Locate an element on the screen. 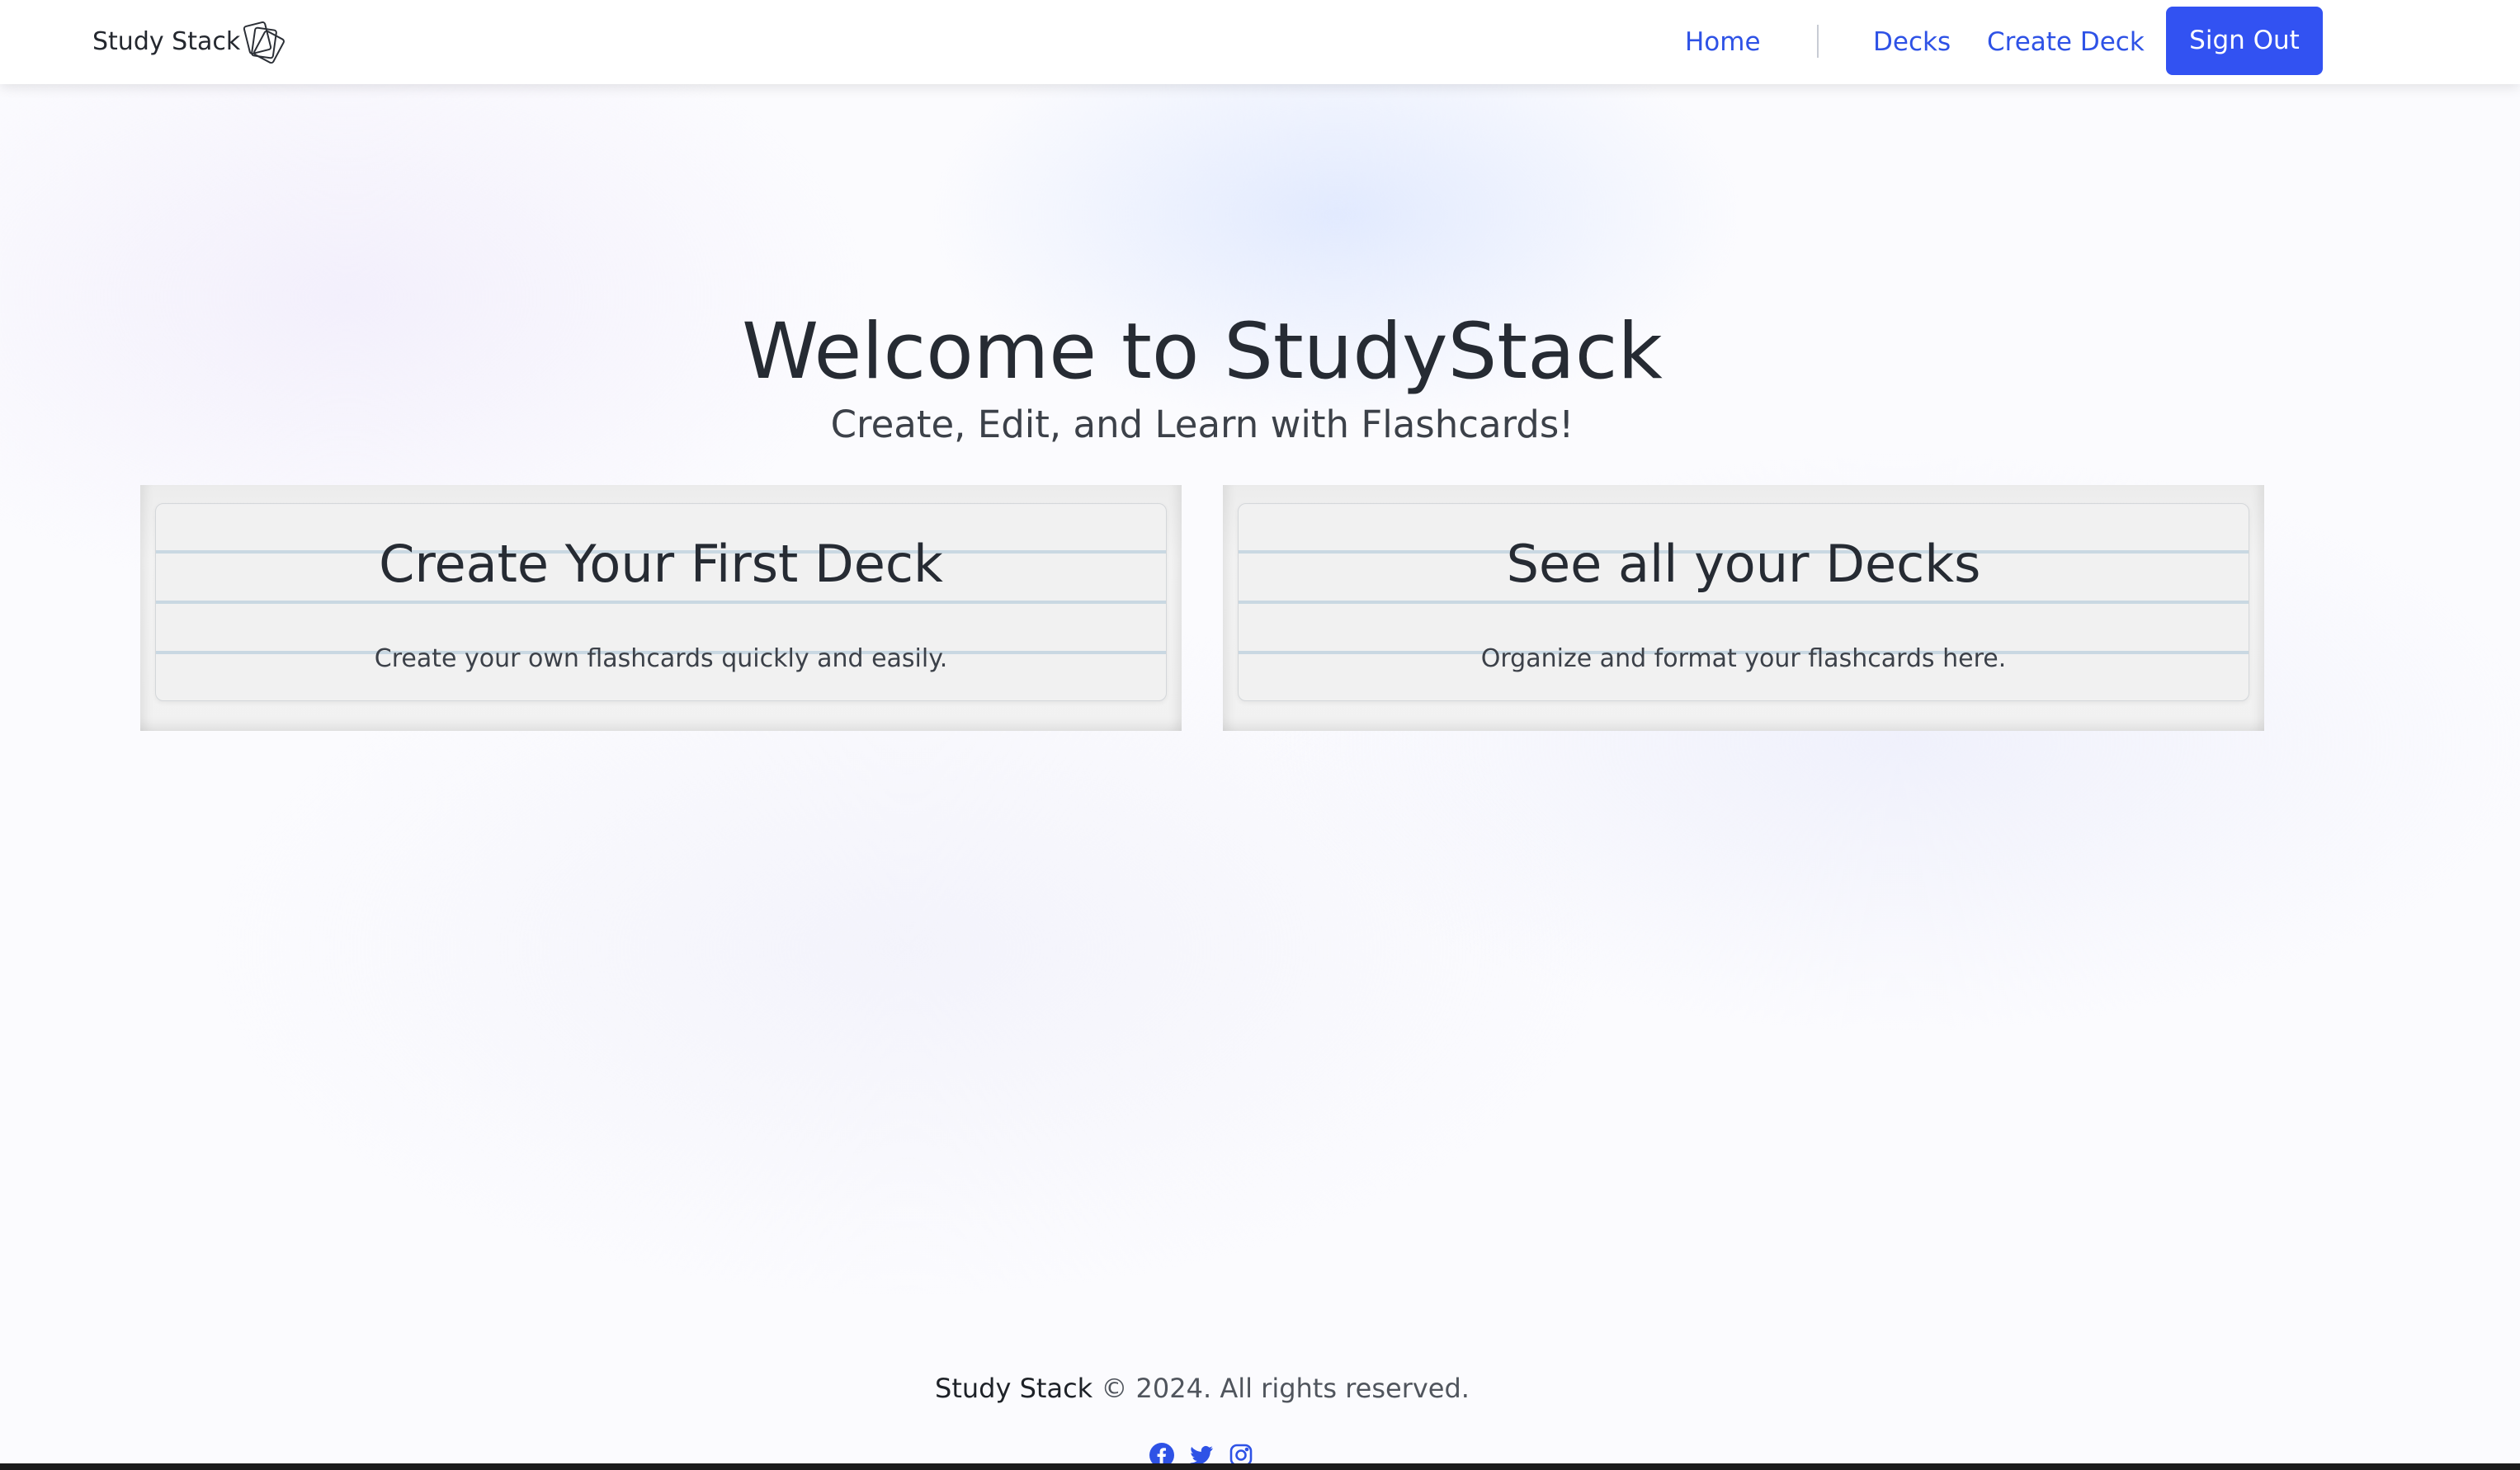  brand-link: Study Stack is located at coordinates (189, 41).